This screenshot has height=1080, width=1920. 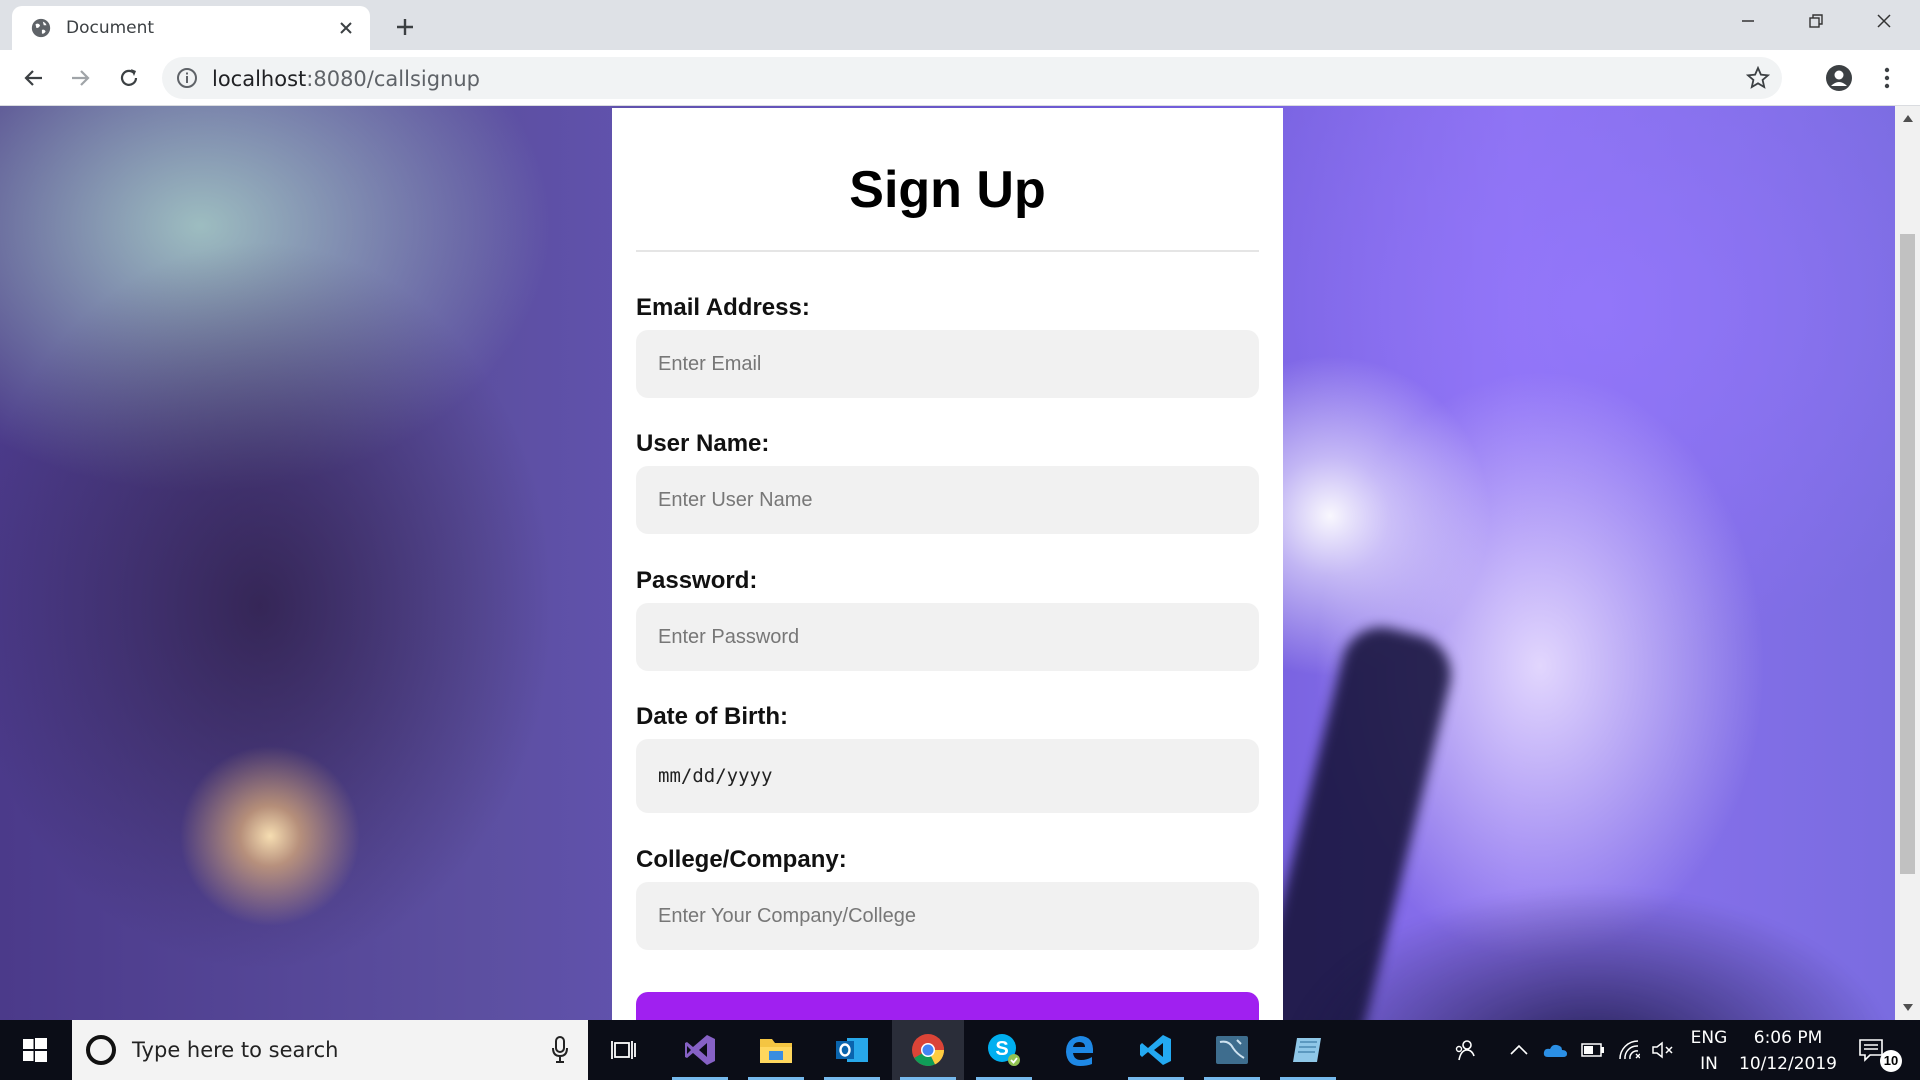 I want to click on info-icon, so click(x=187, y=78).